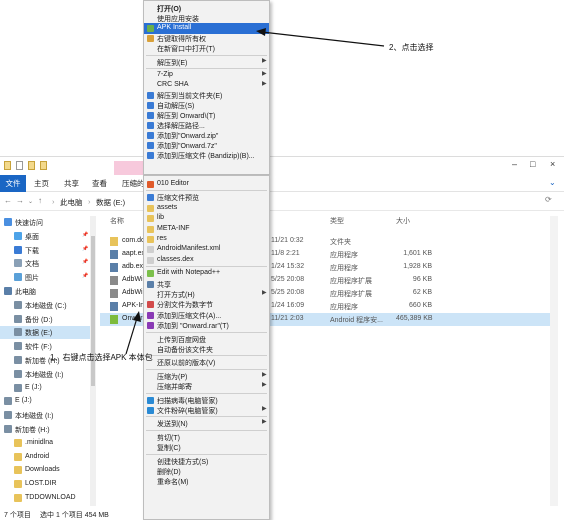  What do you see at coordinates (206, 423) in the screenshot?
I see `menu-item: 发送到(N) ▶` at bounding box center [206, 423].